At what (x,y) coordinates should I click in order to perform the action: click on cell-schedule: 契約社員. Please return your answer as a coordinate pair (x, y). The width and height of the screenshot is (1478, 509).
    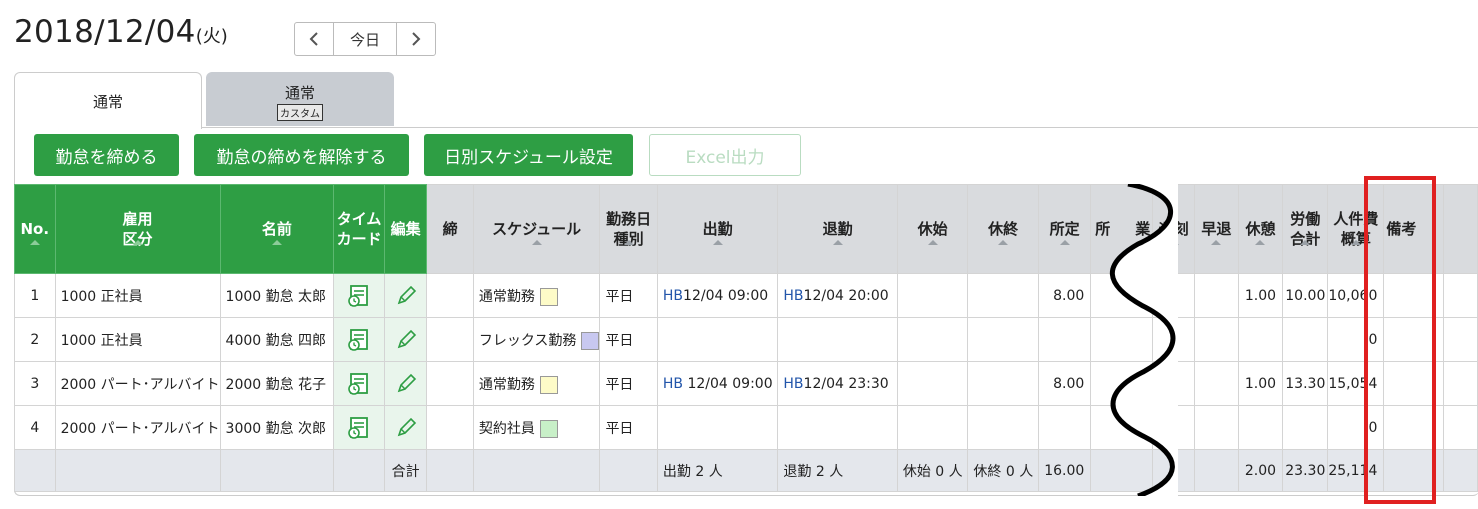
    Looking at the image, I should click on (536, 427).